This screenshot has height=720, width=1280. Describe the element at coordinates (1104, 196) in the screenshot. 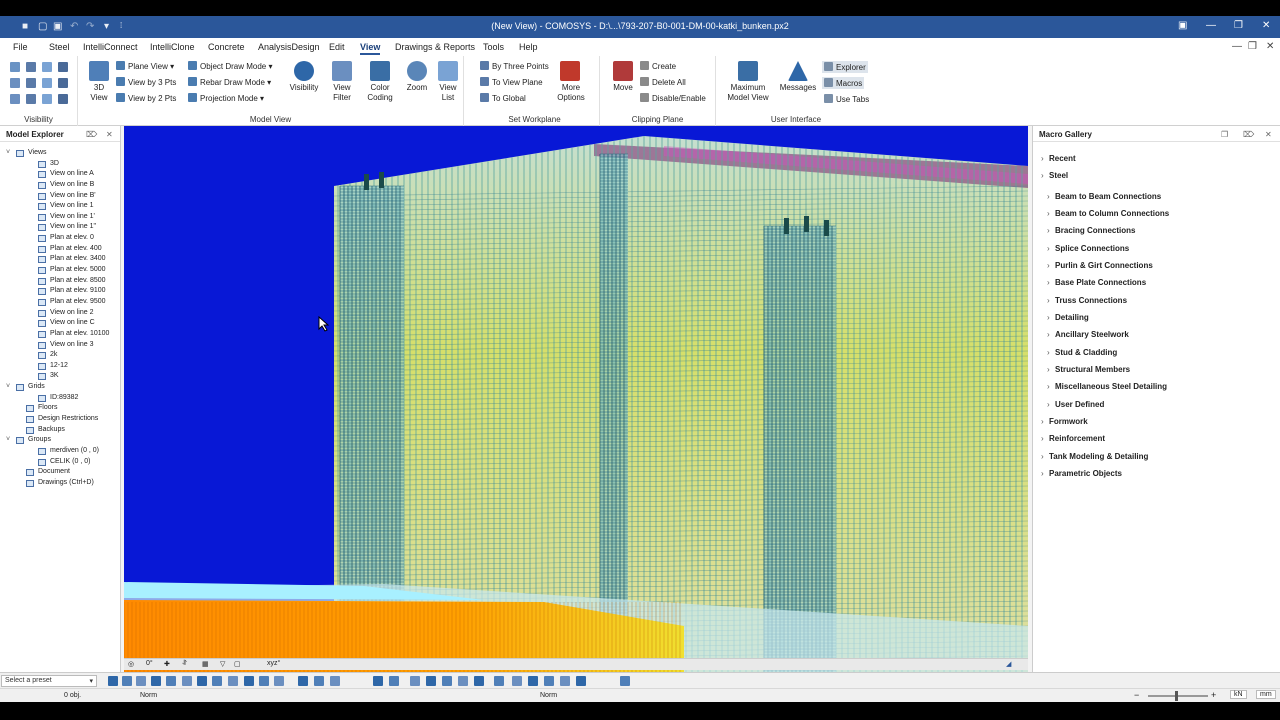

I see `macro-gallery-item: › Beam to Beam Connections` at that location.